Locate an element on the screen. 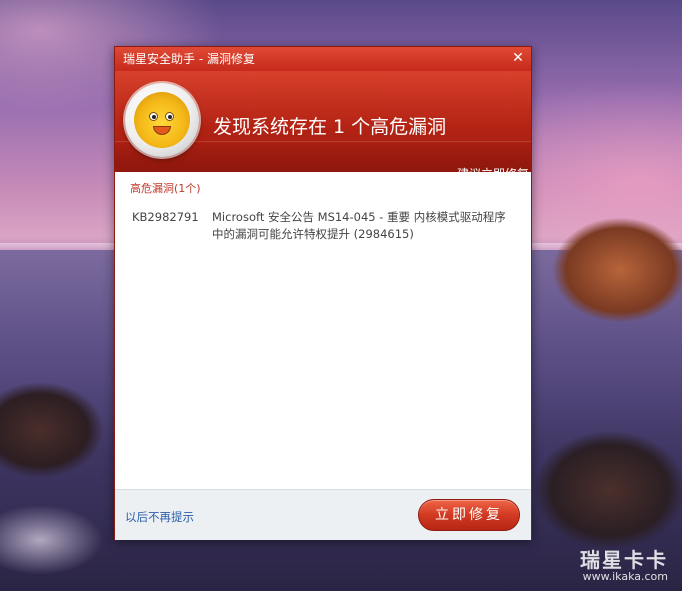  alert-headline: 发现系统存在 1 个高危漏洞 is located at coordinates (330, 127).